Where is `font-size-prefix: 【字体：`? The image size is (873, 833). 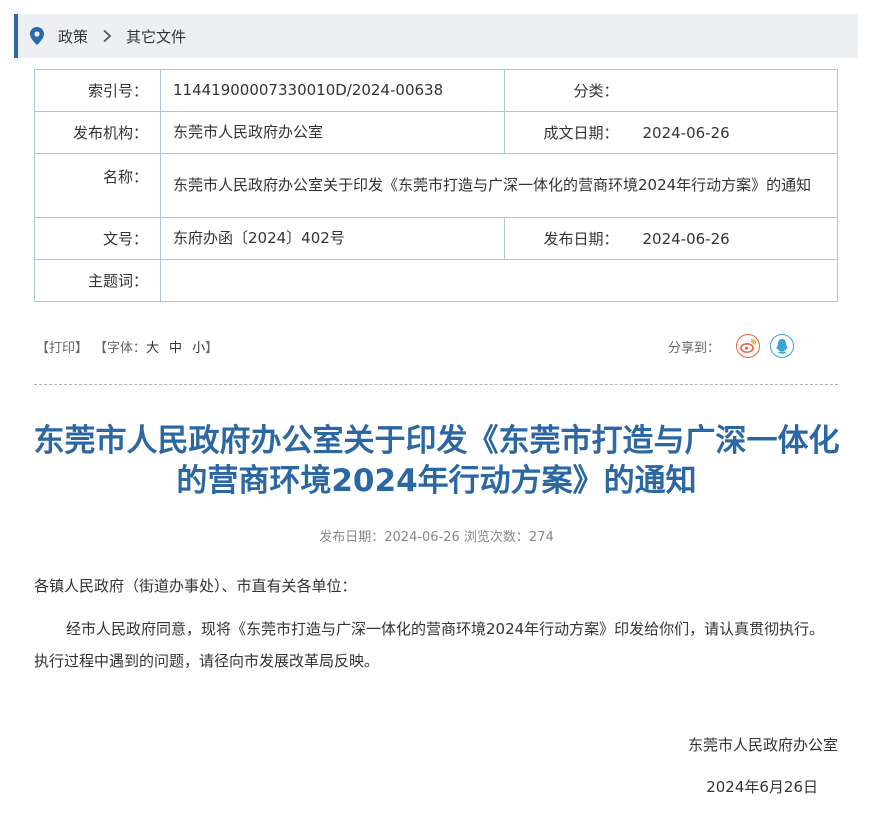 font-size-prefix: 【字体： is located at coordinates (120, 348).